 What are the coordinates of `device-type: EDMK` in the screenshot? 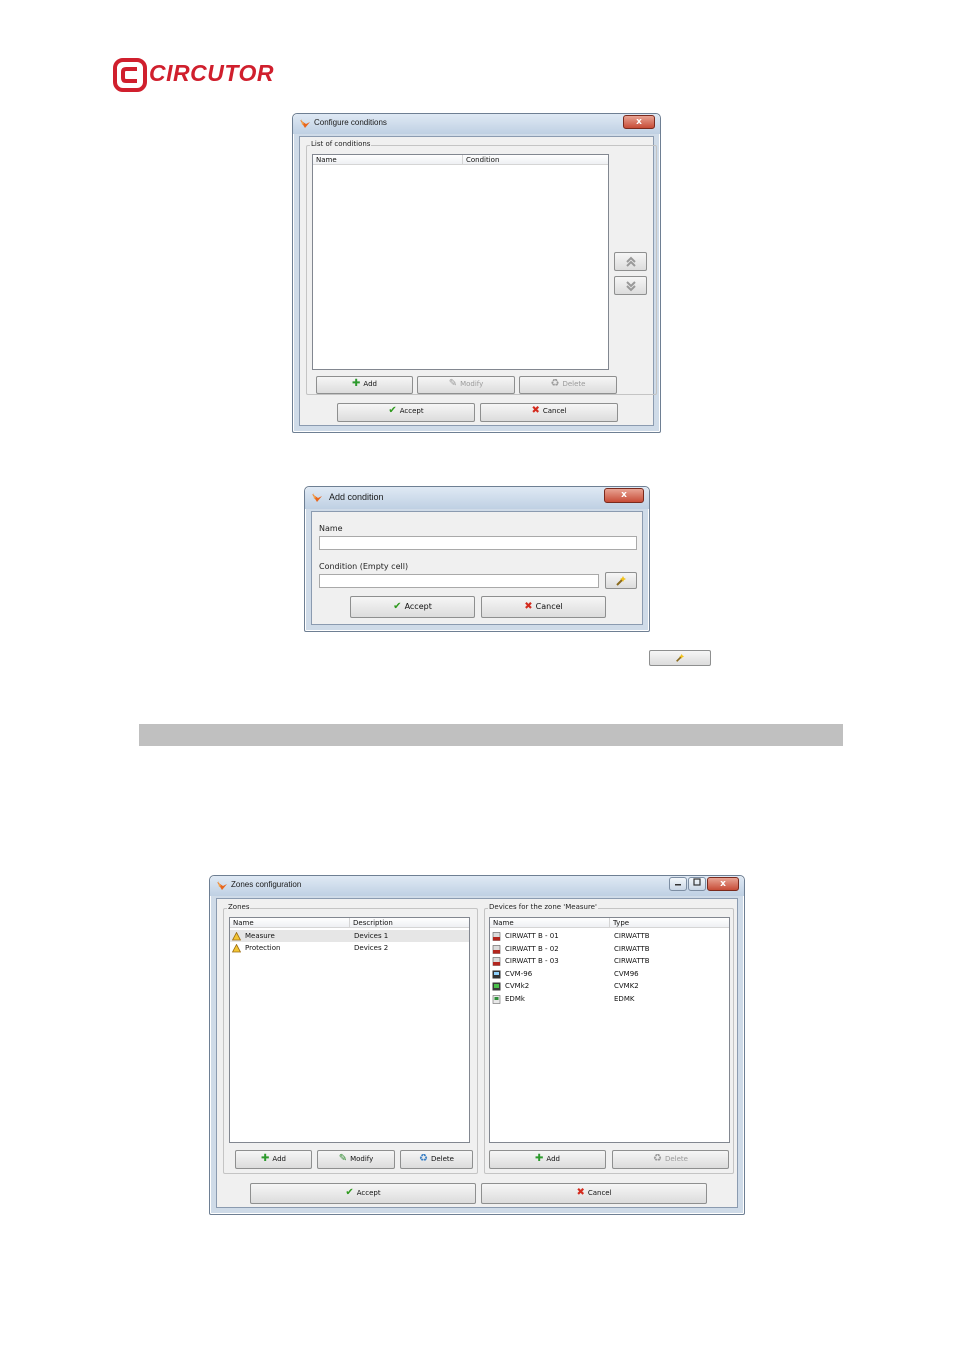 It's located at (624, 998).